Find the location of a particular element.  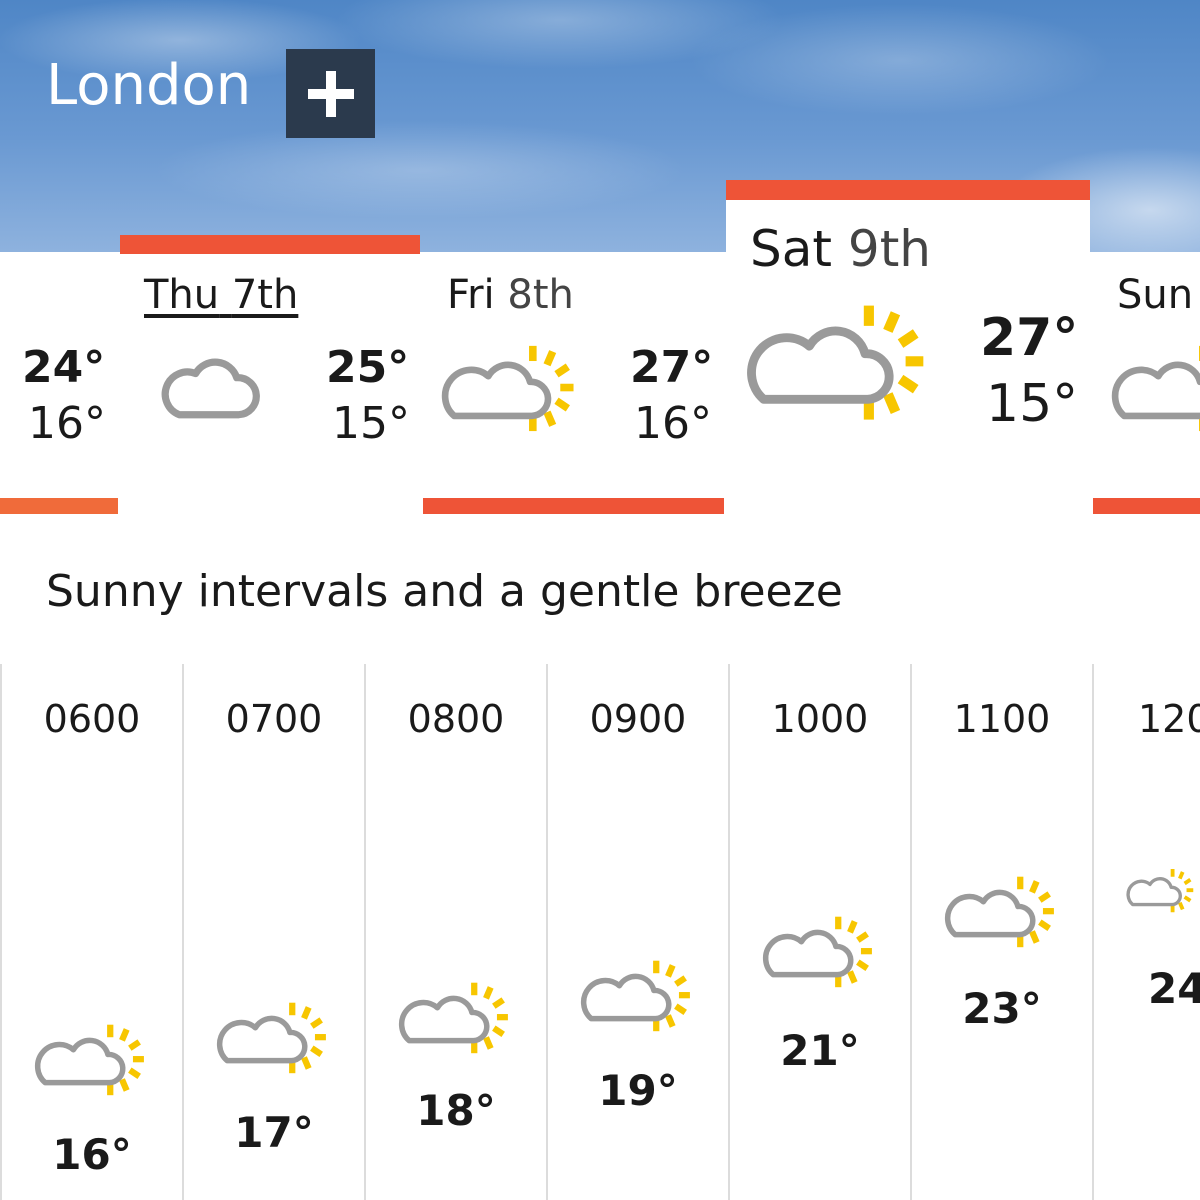

hour-temp: 21° is located at coordinates (820, 1050).